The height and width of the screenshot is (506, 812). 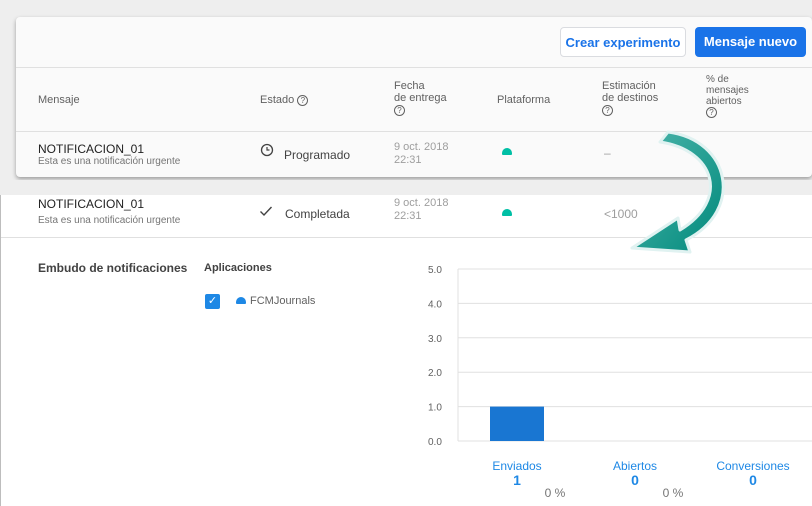 What do you see at coordinates (752, 466) in the screenshot?
I see `category-label: Conversiones` at bounding box center [752, 466].